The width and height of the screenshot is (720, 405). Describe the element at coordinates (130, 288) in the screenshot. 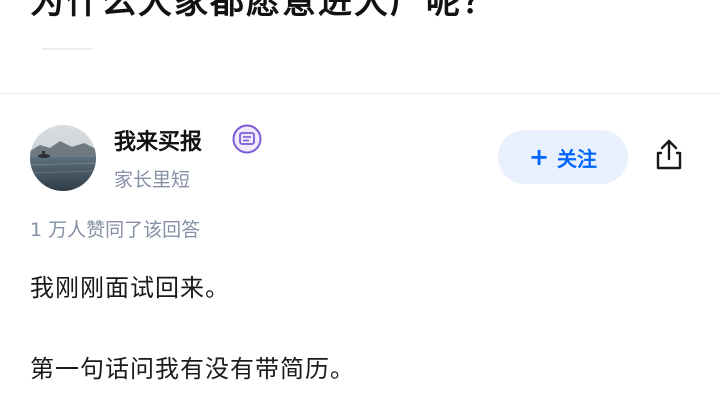

I see `answer-paragraph: 我刚刚面试回来。` at that location.